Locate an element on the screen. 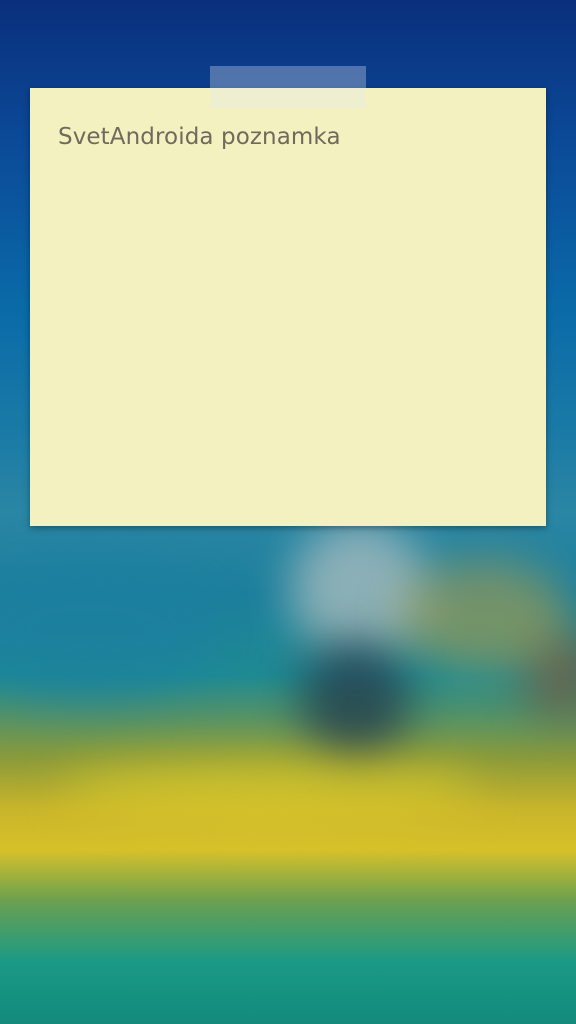 The width and height of the screenshot is (576, 1024). note-text: SvetAndroida poznamka is located at coordinates (199, 137).